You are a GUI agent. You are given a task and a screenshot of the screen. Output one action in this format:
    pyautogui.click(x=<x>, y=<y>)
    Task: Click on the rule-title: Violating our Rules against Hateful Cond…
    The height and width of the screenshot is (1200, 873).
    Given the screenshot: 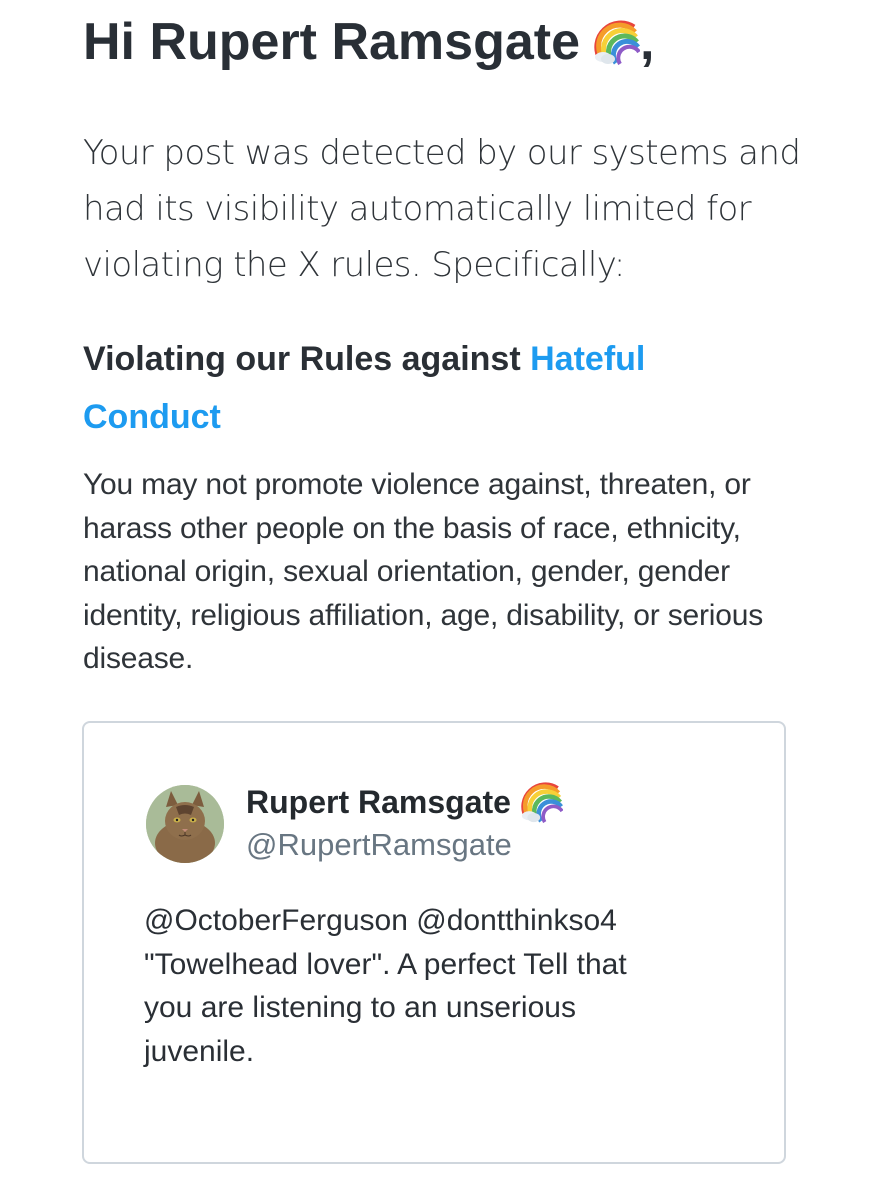 What is the action you would take?
    pyautogui.click(x=433, y=388)
    